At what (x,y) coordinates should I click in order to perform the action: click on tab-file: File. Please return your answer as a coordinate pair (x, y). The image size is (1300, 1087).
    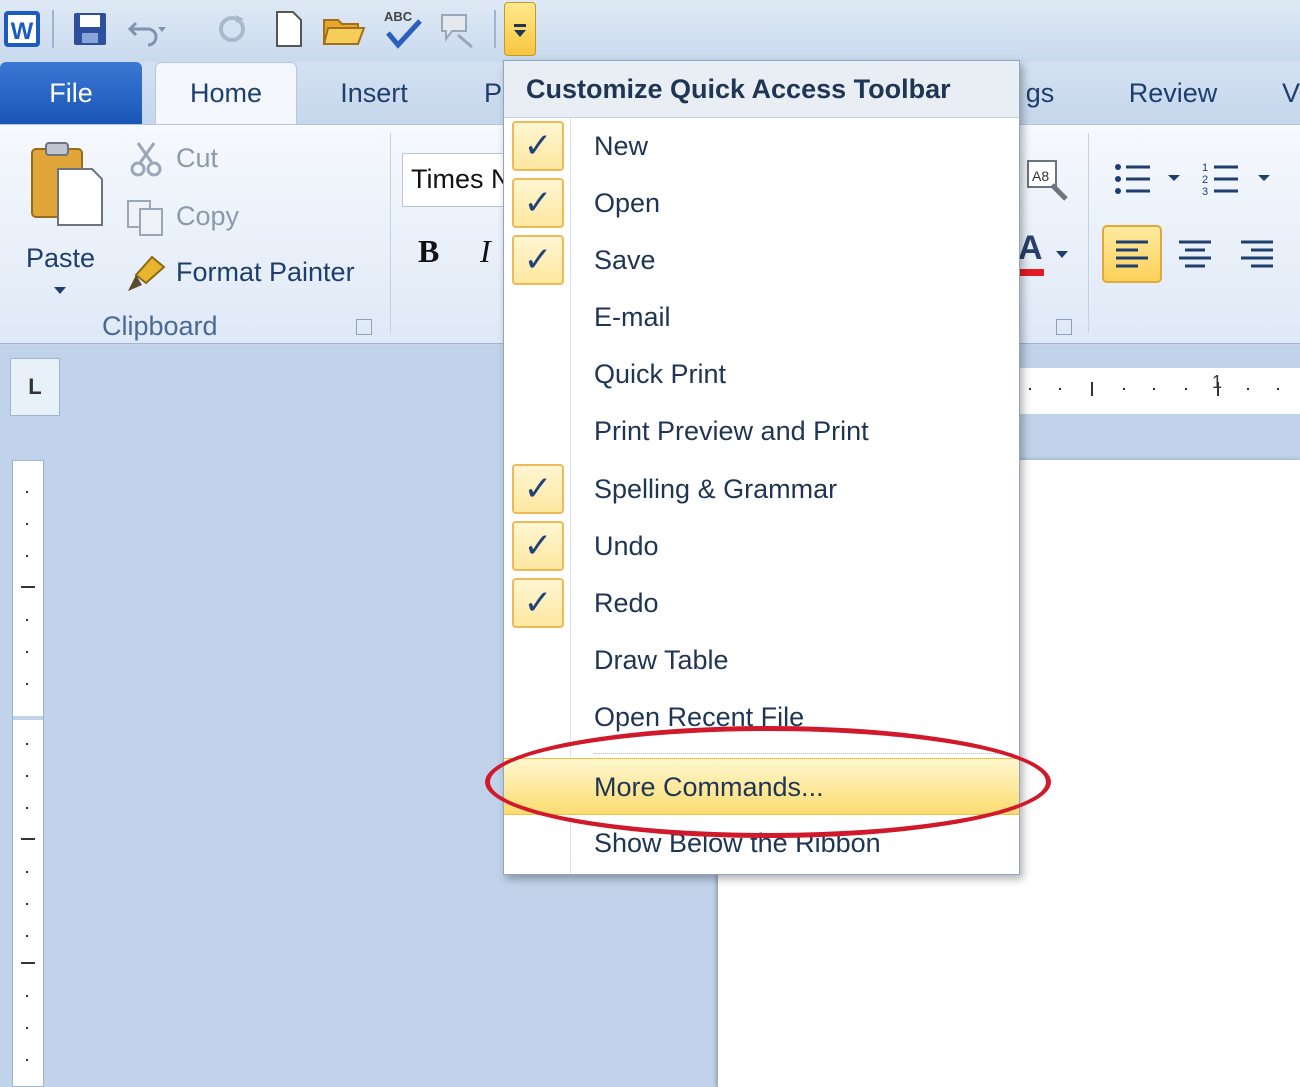
    Looking at the image, I should click on (71, 93).